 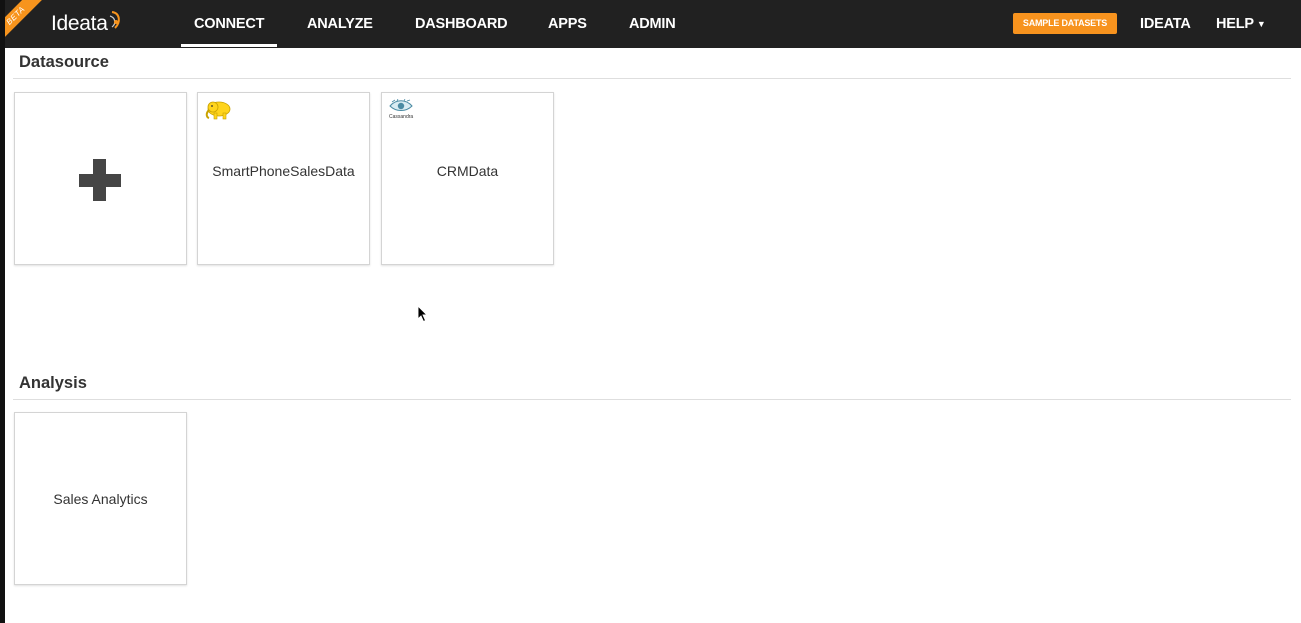 I want to click on window-left-edge, so click(x=2, y=311).